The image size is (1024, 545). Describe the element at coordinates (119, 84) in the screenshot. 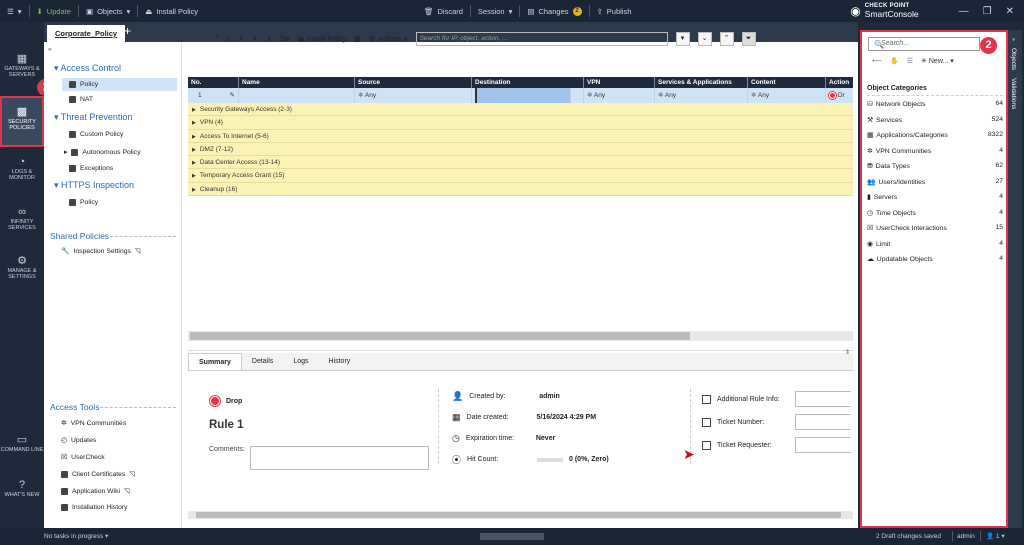

I see `tree-item-policy: Policy` at that location.